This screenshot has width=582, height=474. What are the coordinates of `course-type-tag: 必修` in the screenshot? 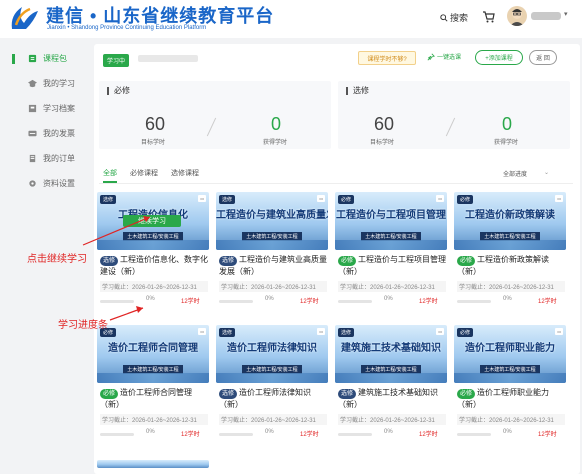 It's located at (109, 394).